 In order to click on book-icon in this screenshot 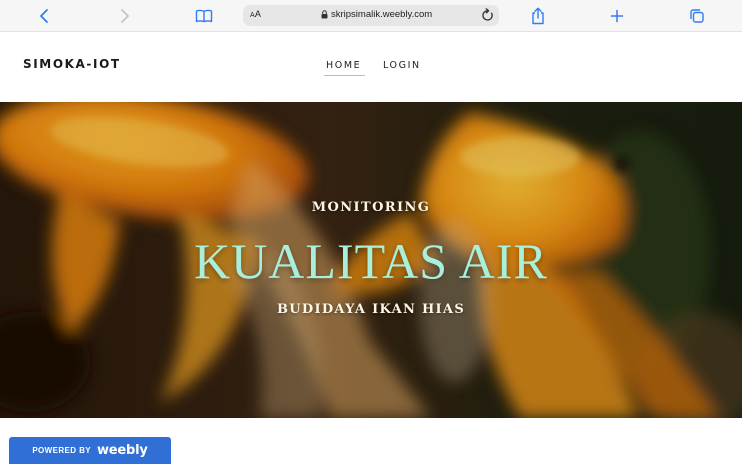, I will do `click(204, 16)`.